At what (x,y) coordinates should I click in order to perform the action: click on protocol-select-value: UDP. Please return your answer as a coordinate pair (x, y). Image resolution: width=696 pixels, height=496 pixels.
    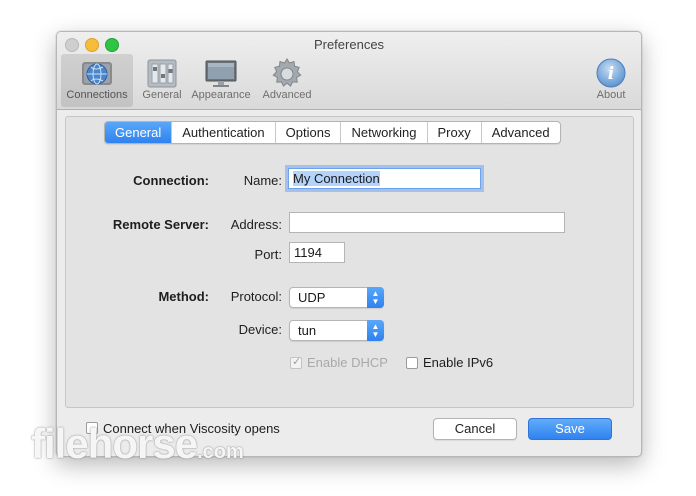
    Looking at the image, I should click on (312, 297).